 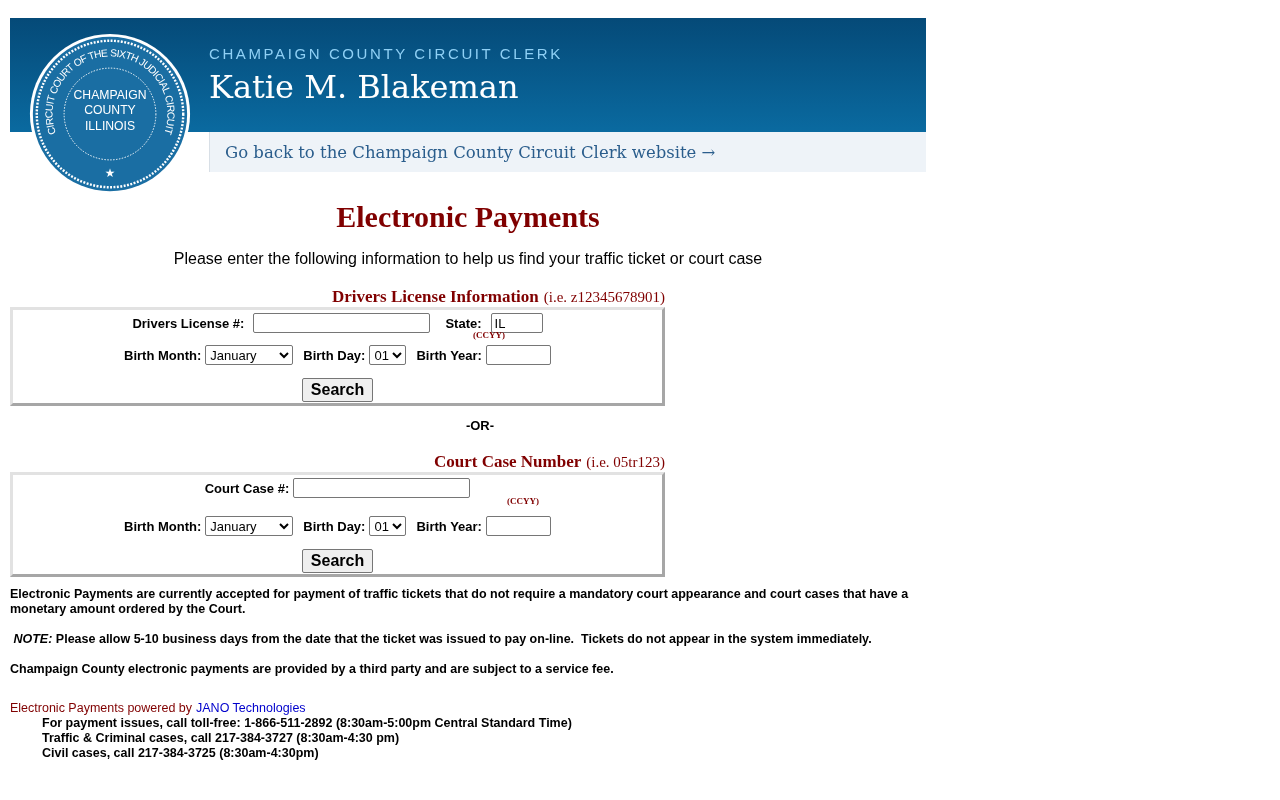 I want to click on info-paragraph: Electronic Payments are currently accepted for payment of traffic tickets that do not require a mandatory court appearance and court cases that have a monetary amount ordered by the Court., so click(x=460, y=602).